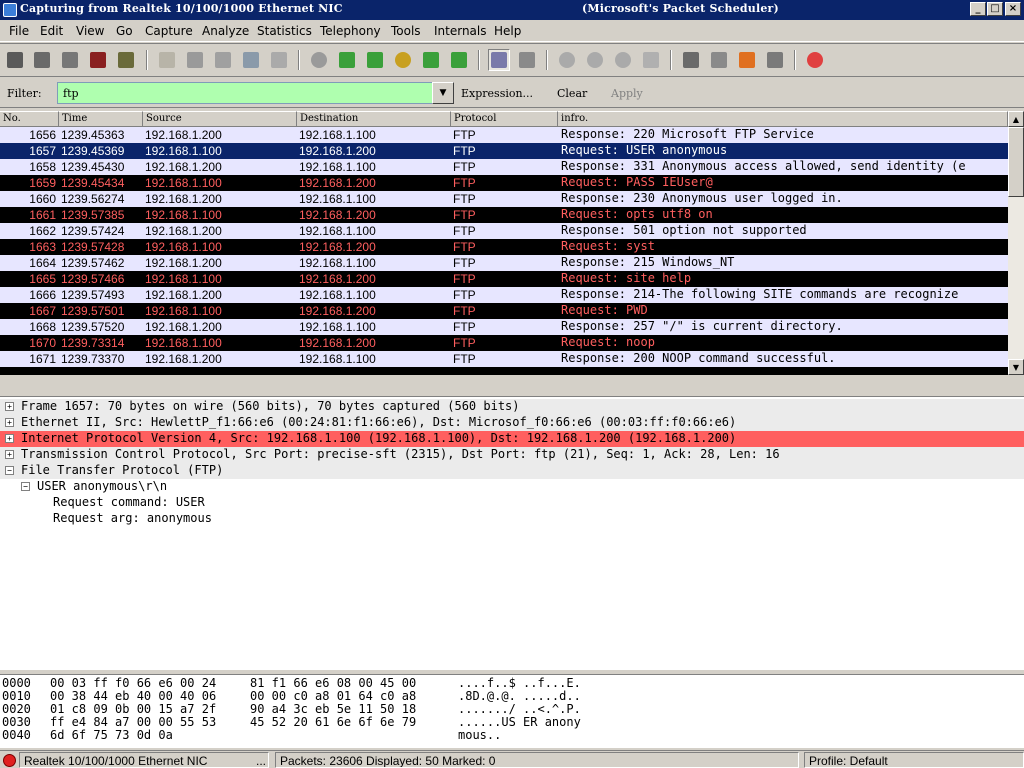  I want to click on detail-tree-item: Request command: USER, so click(512, 503).